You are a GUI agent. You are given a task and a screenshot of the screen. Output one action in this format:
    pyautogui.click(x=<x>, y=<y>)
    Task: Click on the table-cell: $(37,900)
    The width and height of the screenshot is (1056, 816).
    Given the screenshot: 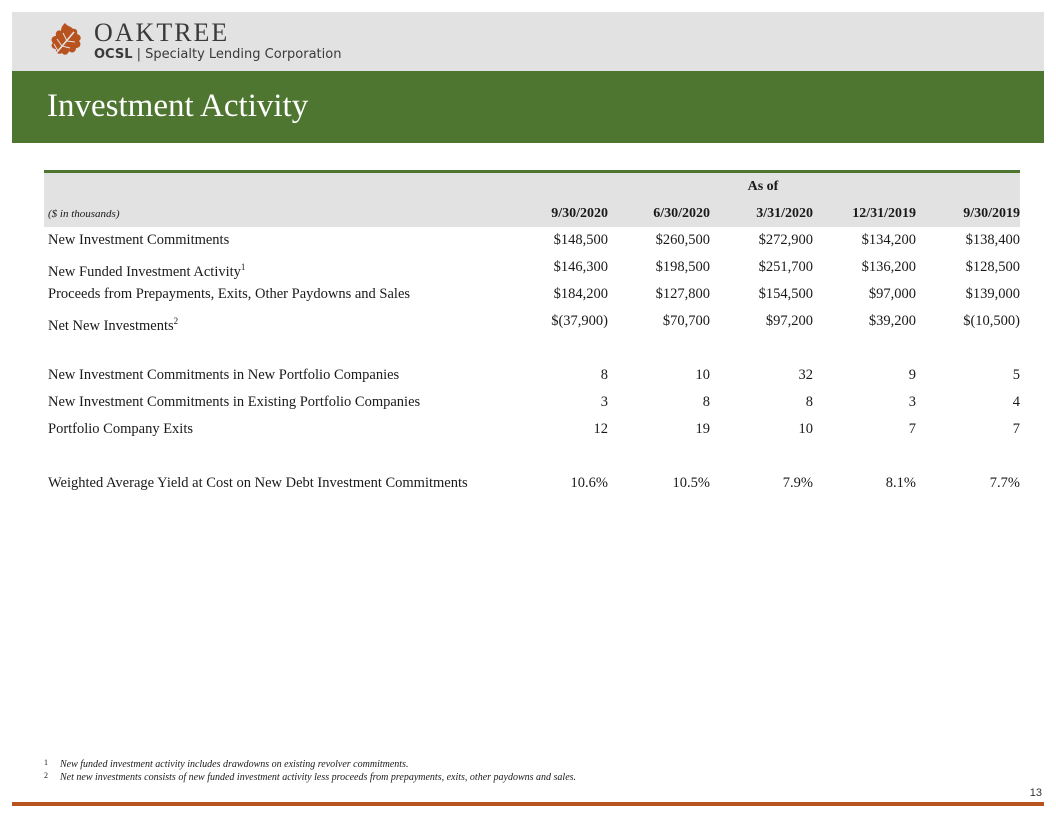 What is the action you would take?
    pyautogui.click(x=579, y=321)
    